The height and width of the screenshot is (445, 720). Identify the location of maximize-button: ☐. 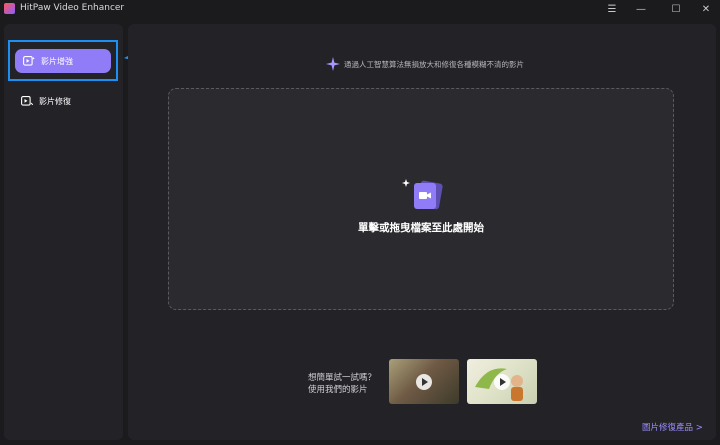
(676, 9).